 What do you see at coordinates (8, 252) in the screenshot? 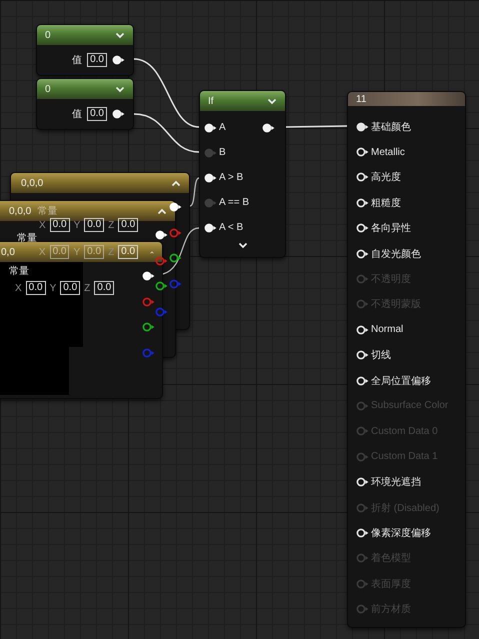
I see `node-title: 0,0` at bounding box center [8, 252].